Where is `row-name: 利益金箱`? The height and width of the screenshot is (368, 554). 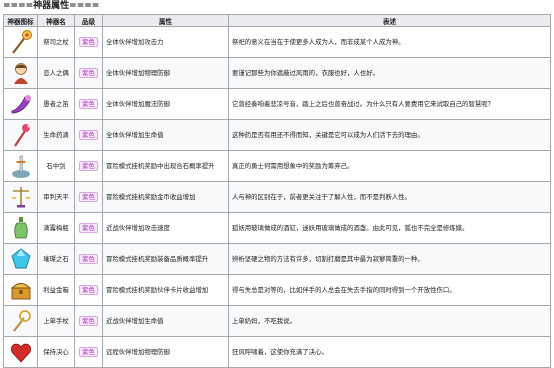 row-name: 利益金箱 is located at coordinates (56, 290).